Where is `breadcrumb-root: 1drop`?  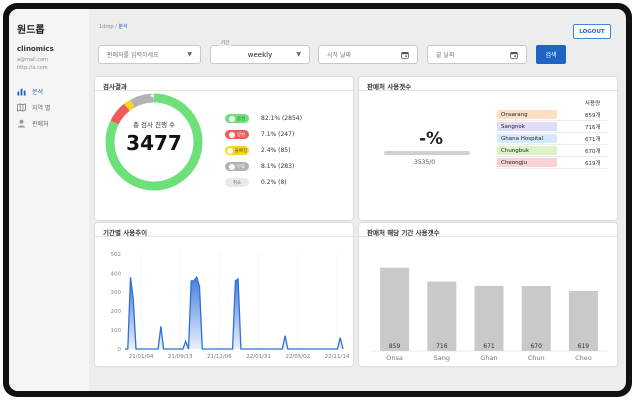 breadcrumb-root: 1drop is located at coordinates (106, 27).